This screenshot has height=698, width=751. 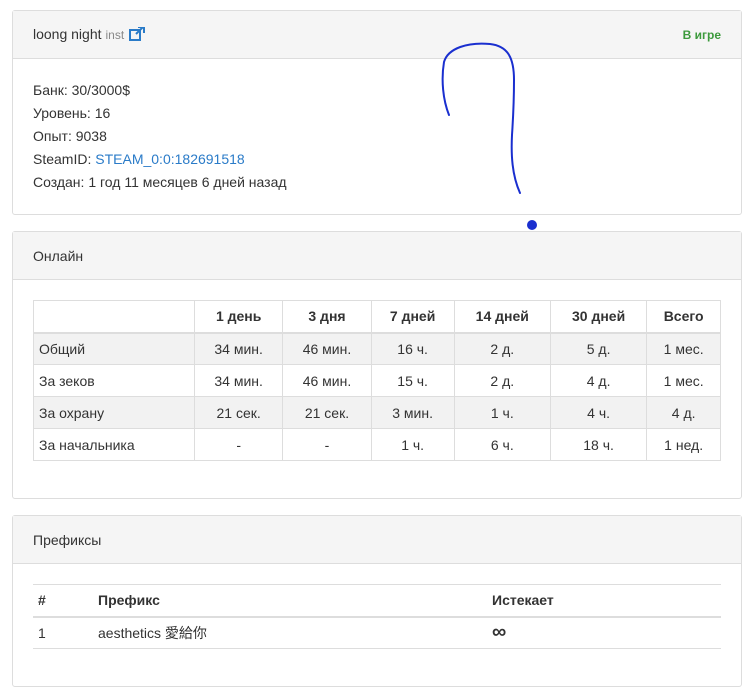 What do you see at coordinates (327, 317) in the screenshot?
I see `col-header: 3 дня` at bounding box center [327, 317].